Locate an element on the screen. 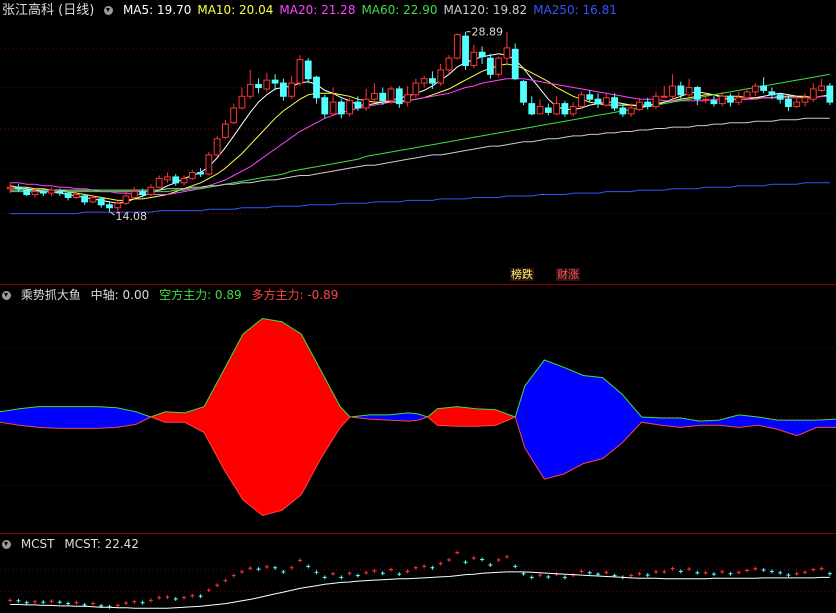 Image resolution: width=836 pixels, height=613 pixels. ma-label-4: MA120: 19.82 is located at coordinates (485, 10).